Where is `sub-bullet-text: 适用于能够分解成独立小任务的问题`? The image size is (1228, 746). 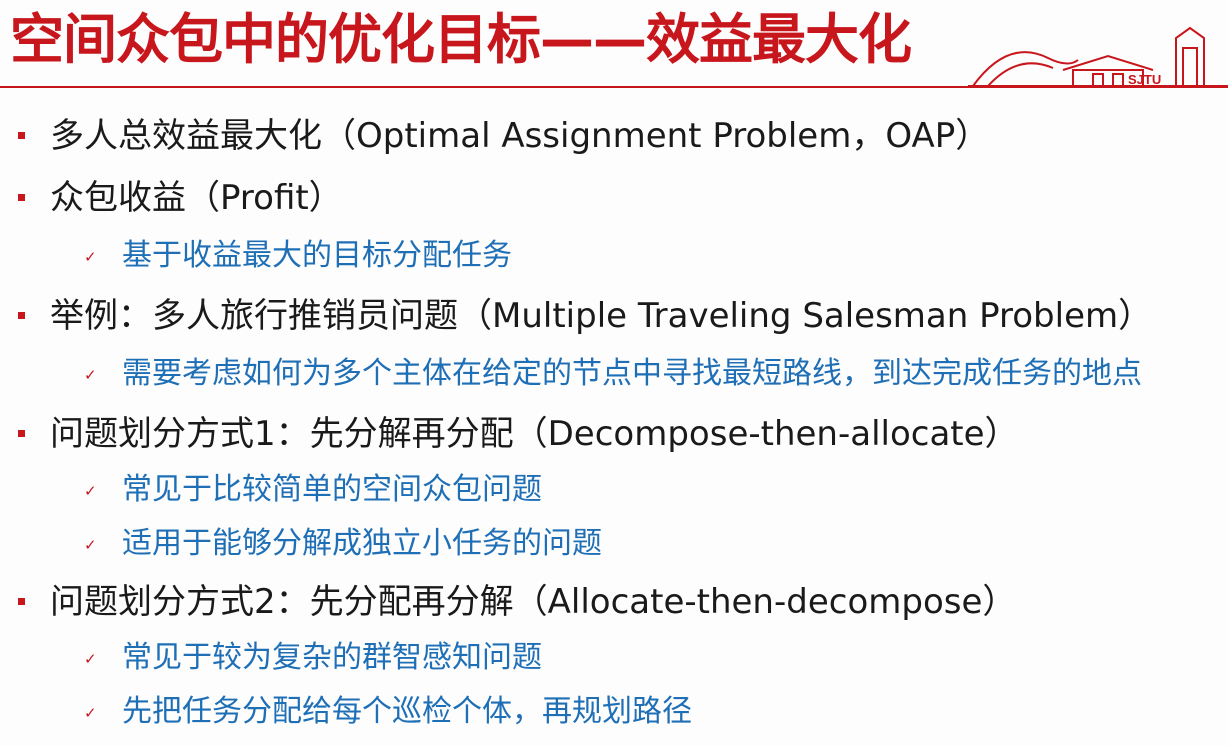 sub-bullet-text: 适用于能够分解成独立小任务的问题 is located at coordinates (362, 543).